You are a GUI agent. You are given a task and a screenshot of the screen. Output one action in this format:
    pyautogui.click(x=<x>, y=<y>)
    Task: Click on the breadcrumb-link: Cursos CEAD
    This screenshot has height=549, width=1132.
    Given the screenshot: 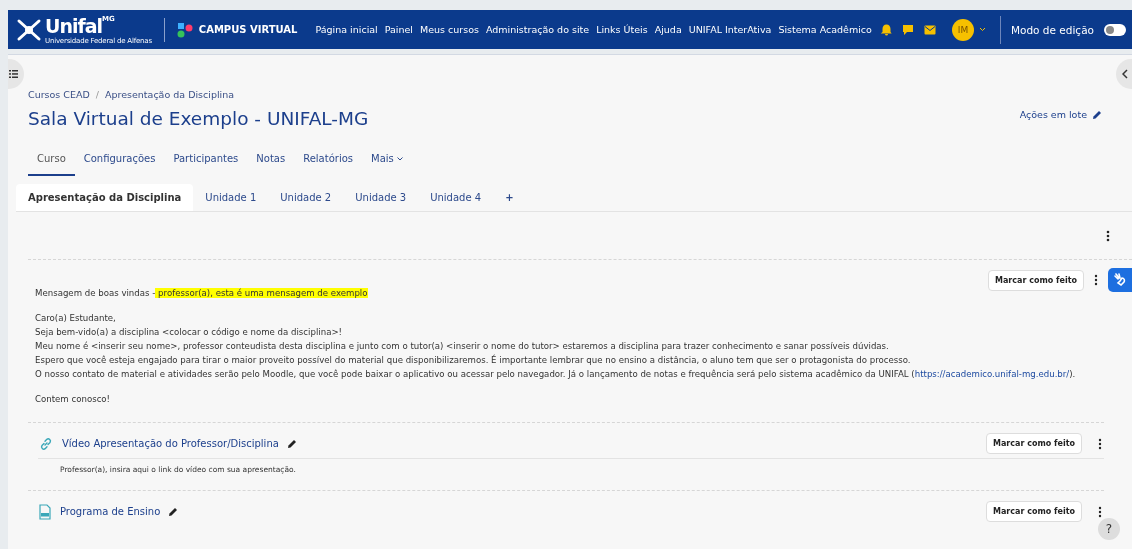 What is the action you would take?
    pyautogui.click(x=59, y=94)
    